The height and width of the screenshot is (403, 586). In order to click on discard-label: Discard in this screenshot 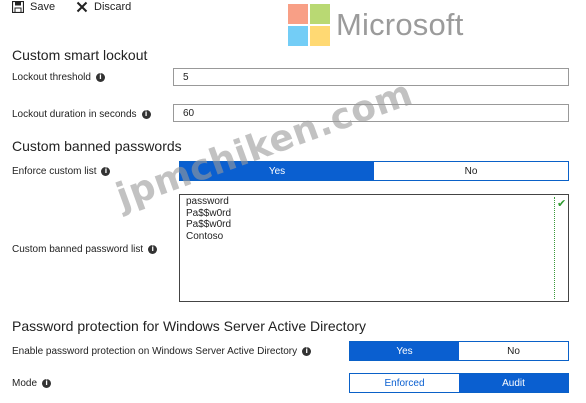, I will do `click(113, 7)`.